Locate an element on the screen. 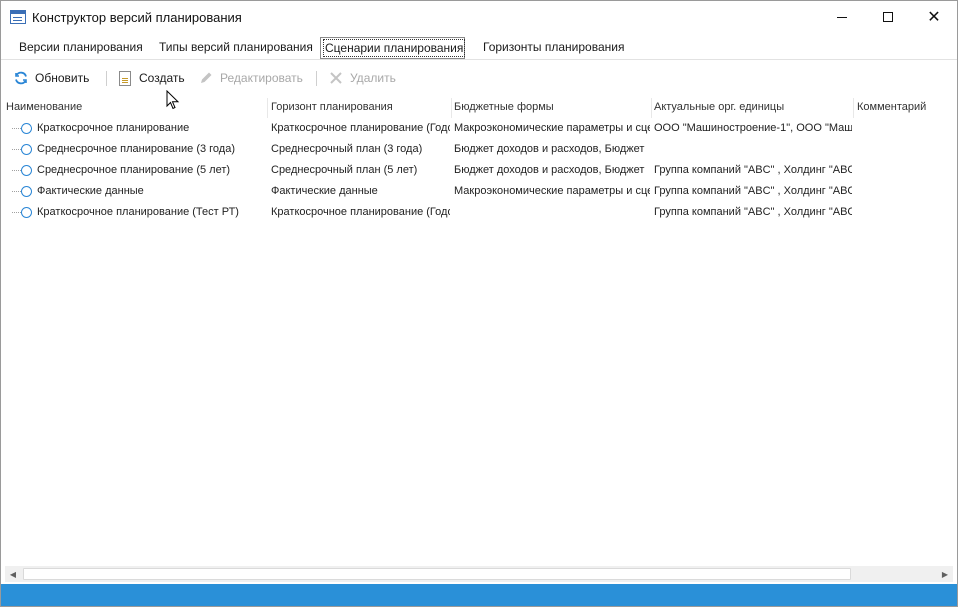  tab-label: Типы версий планирования is located at coordinates (236, 47).